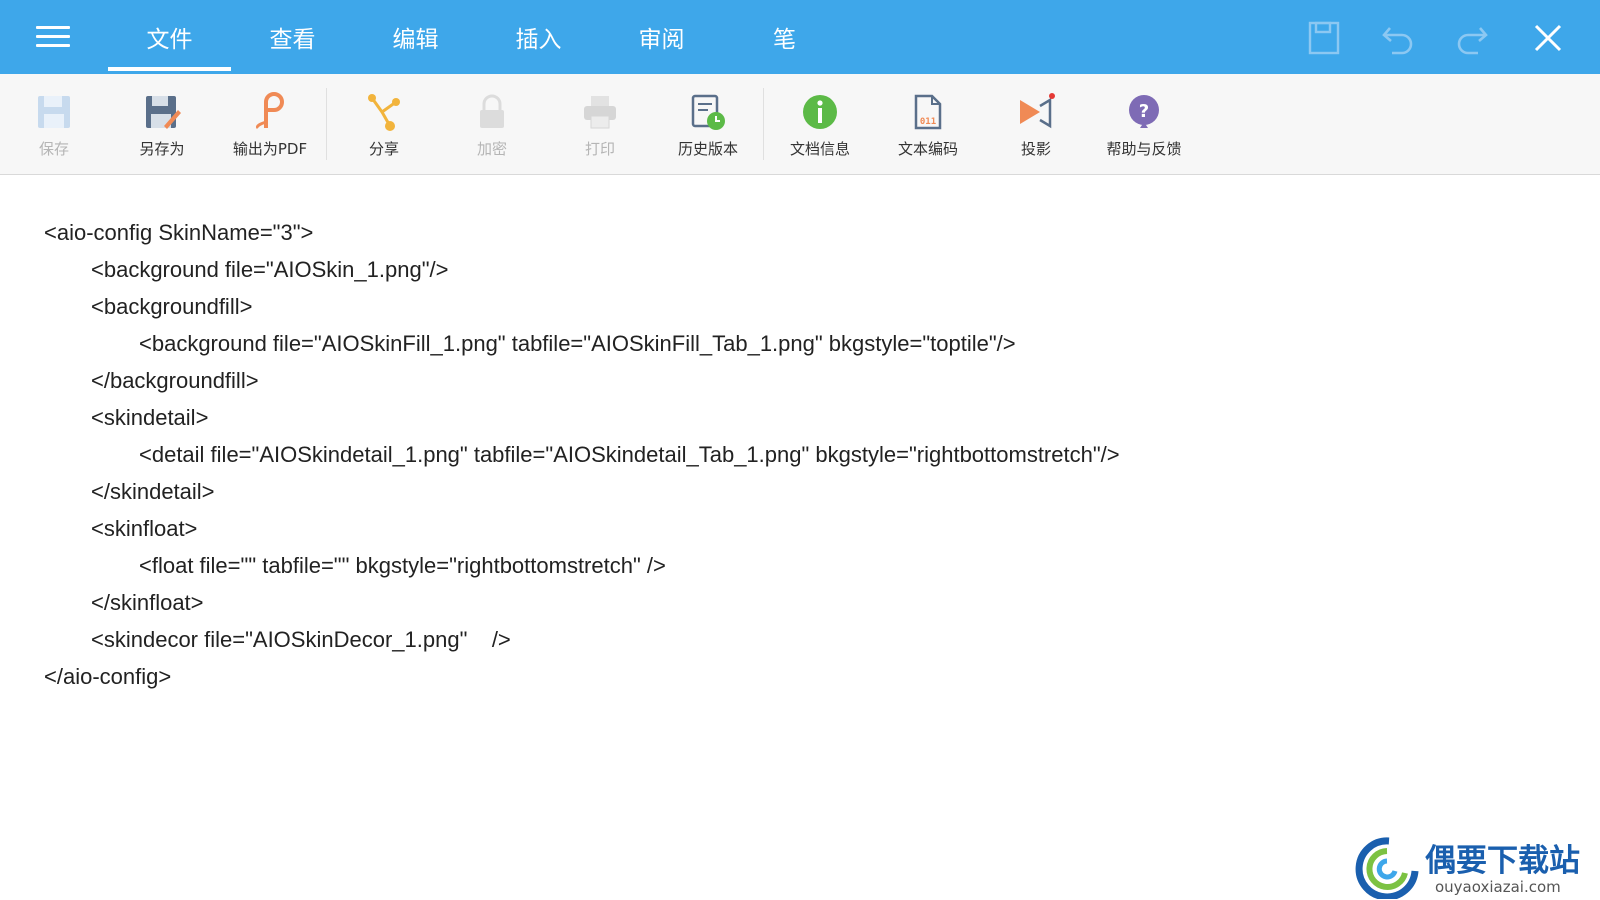 The image size is (1600, 900). Describe the element at coordinates (53, 149) in the screenshot. I see `tool-label: 保存` at that location.